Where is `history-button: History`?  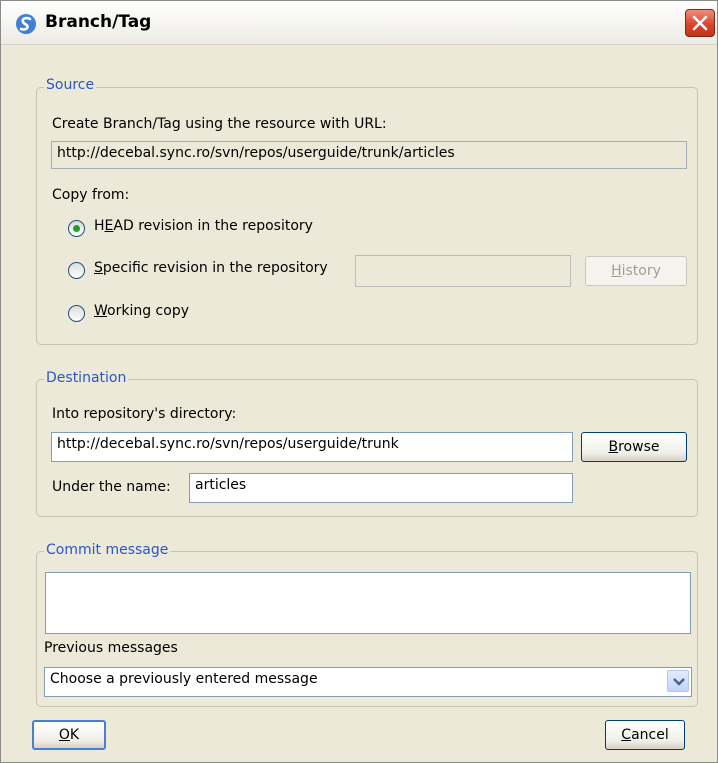 history-button: History is located at coordinates (636, 271).